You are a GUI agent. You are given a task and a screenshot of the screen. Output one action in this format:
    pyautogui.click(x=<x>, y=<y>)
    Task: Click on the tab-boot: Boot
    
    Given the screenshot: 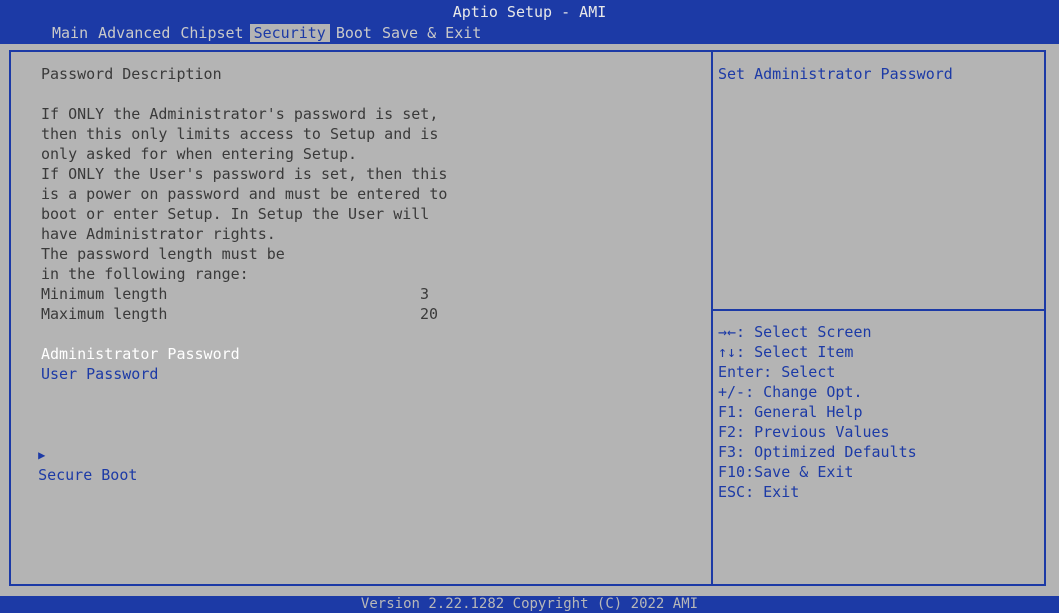 What is the action you would take?
    pyautogui.click(x=354, y=33)
    